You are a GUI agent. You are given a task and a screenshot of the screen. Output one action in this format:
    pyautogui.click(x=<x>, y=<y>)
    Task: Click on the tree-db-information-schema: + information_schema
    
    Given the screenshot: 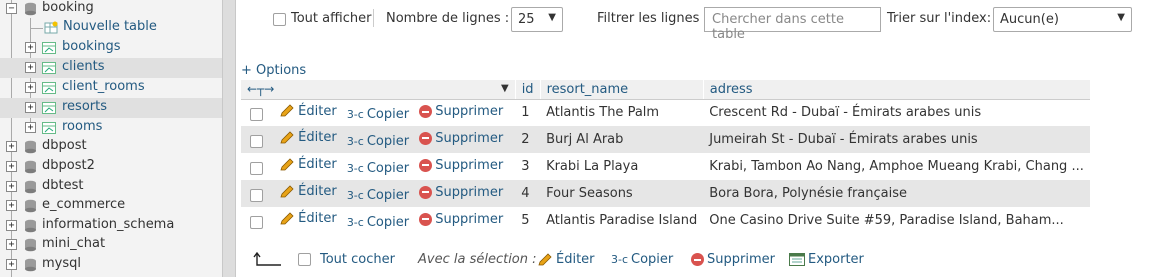 What is the action you would take?
    pyautogui.click(x=111, y=226)
    